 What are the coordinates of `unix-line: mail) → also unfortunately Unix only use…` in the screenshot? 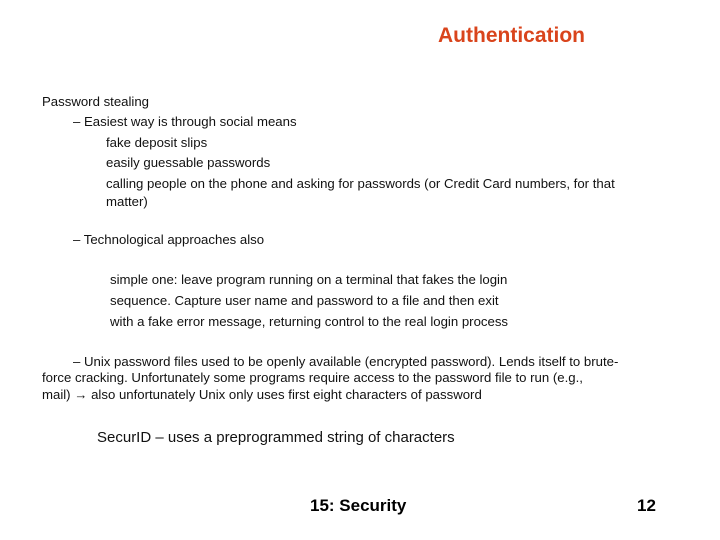 It's located at (262, 394).